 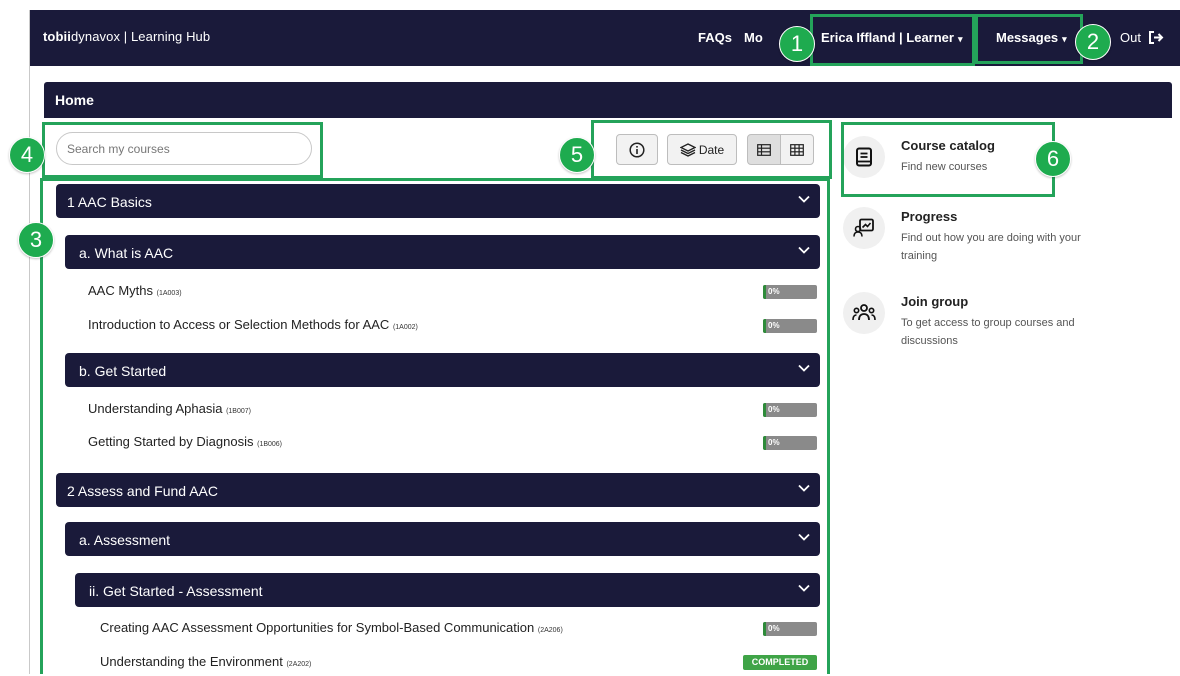 What do you see at coordinates (892, 40) in the screenshot?
I see `highlight-user-menu` at bounding box center [892, 40].